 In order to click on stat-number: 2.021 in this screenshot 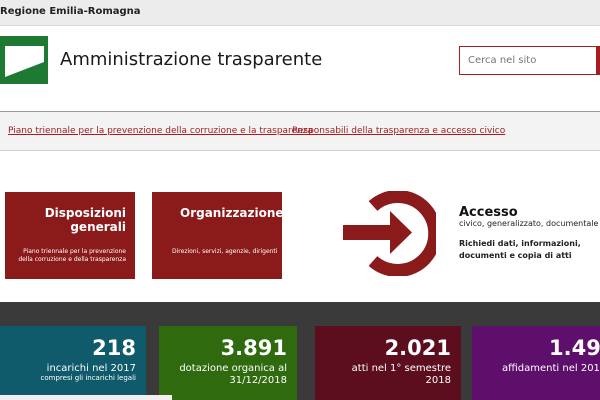, I will do `click(417, 348)`.